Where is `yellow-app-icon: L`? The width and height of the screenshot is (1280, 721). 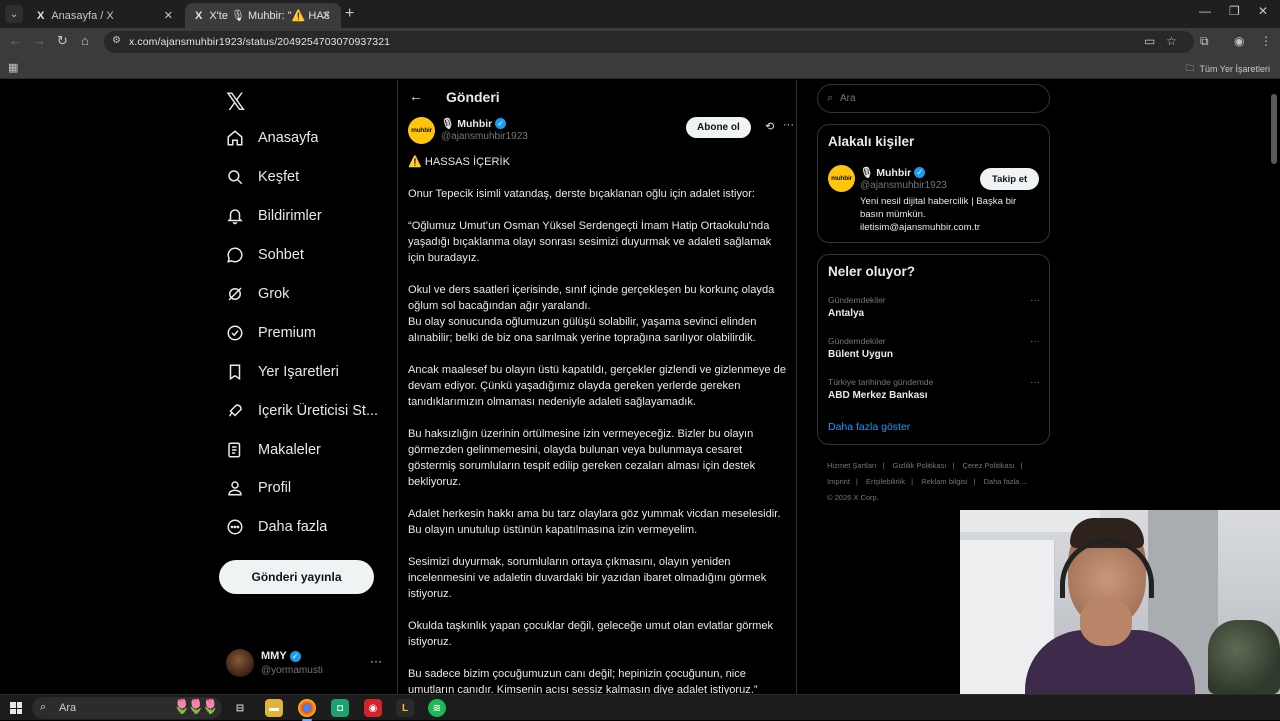
yellow-app-icon: L is located at coordinates (405, 708).